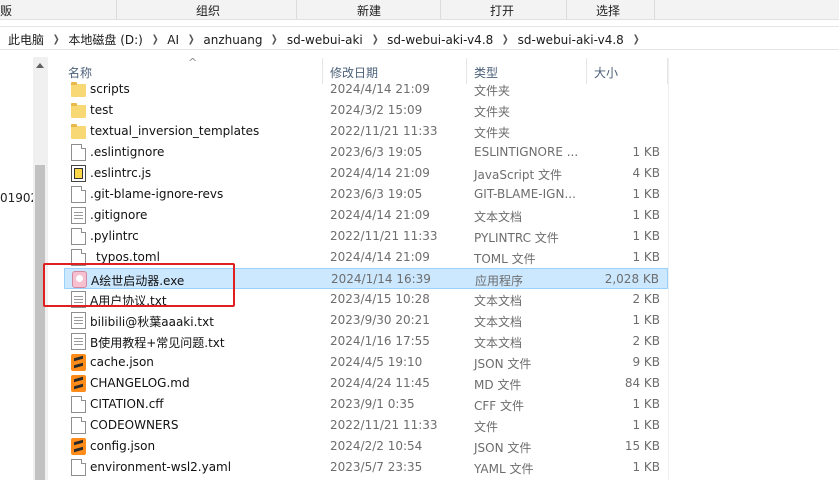  I want to click on file-size: 84 KB, so click(642, 383).